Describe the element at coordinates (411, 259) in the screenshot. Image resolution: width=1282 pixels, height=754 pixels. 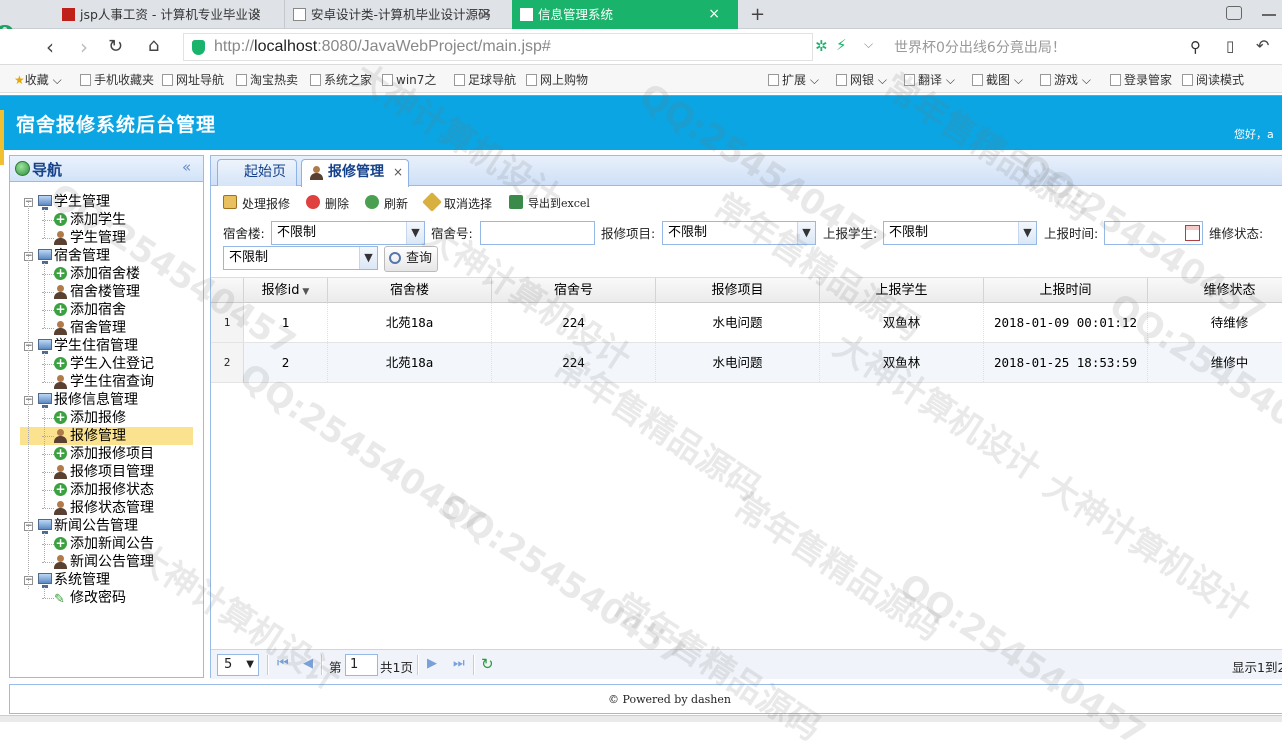
I see `query-button: 查询` at that location.